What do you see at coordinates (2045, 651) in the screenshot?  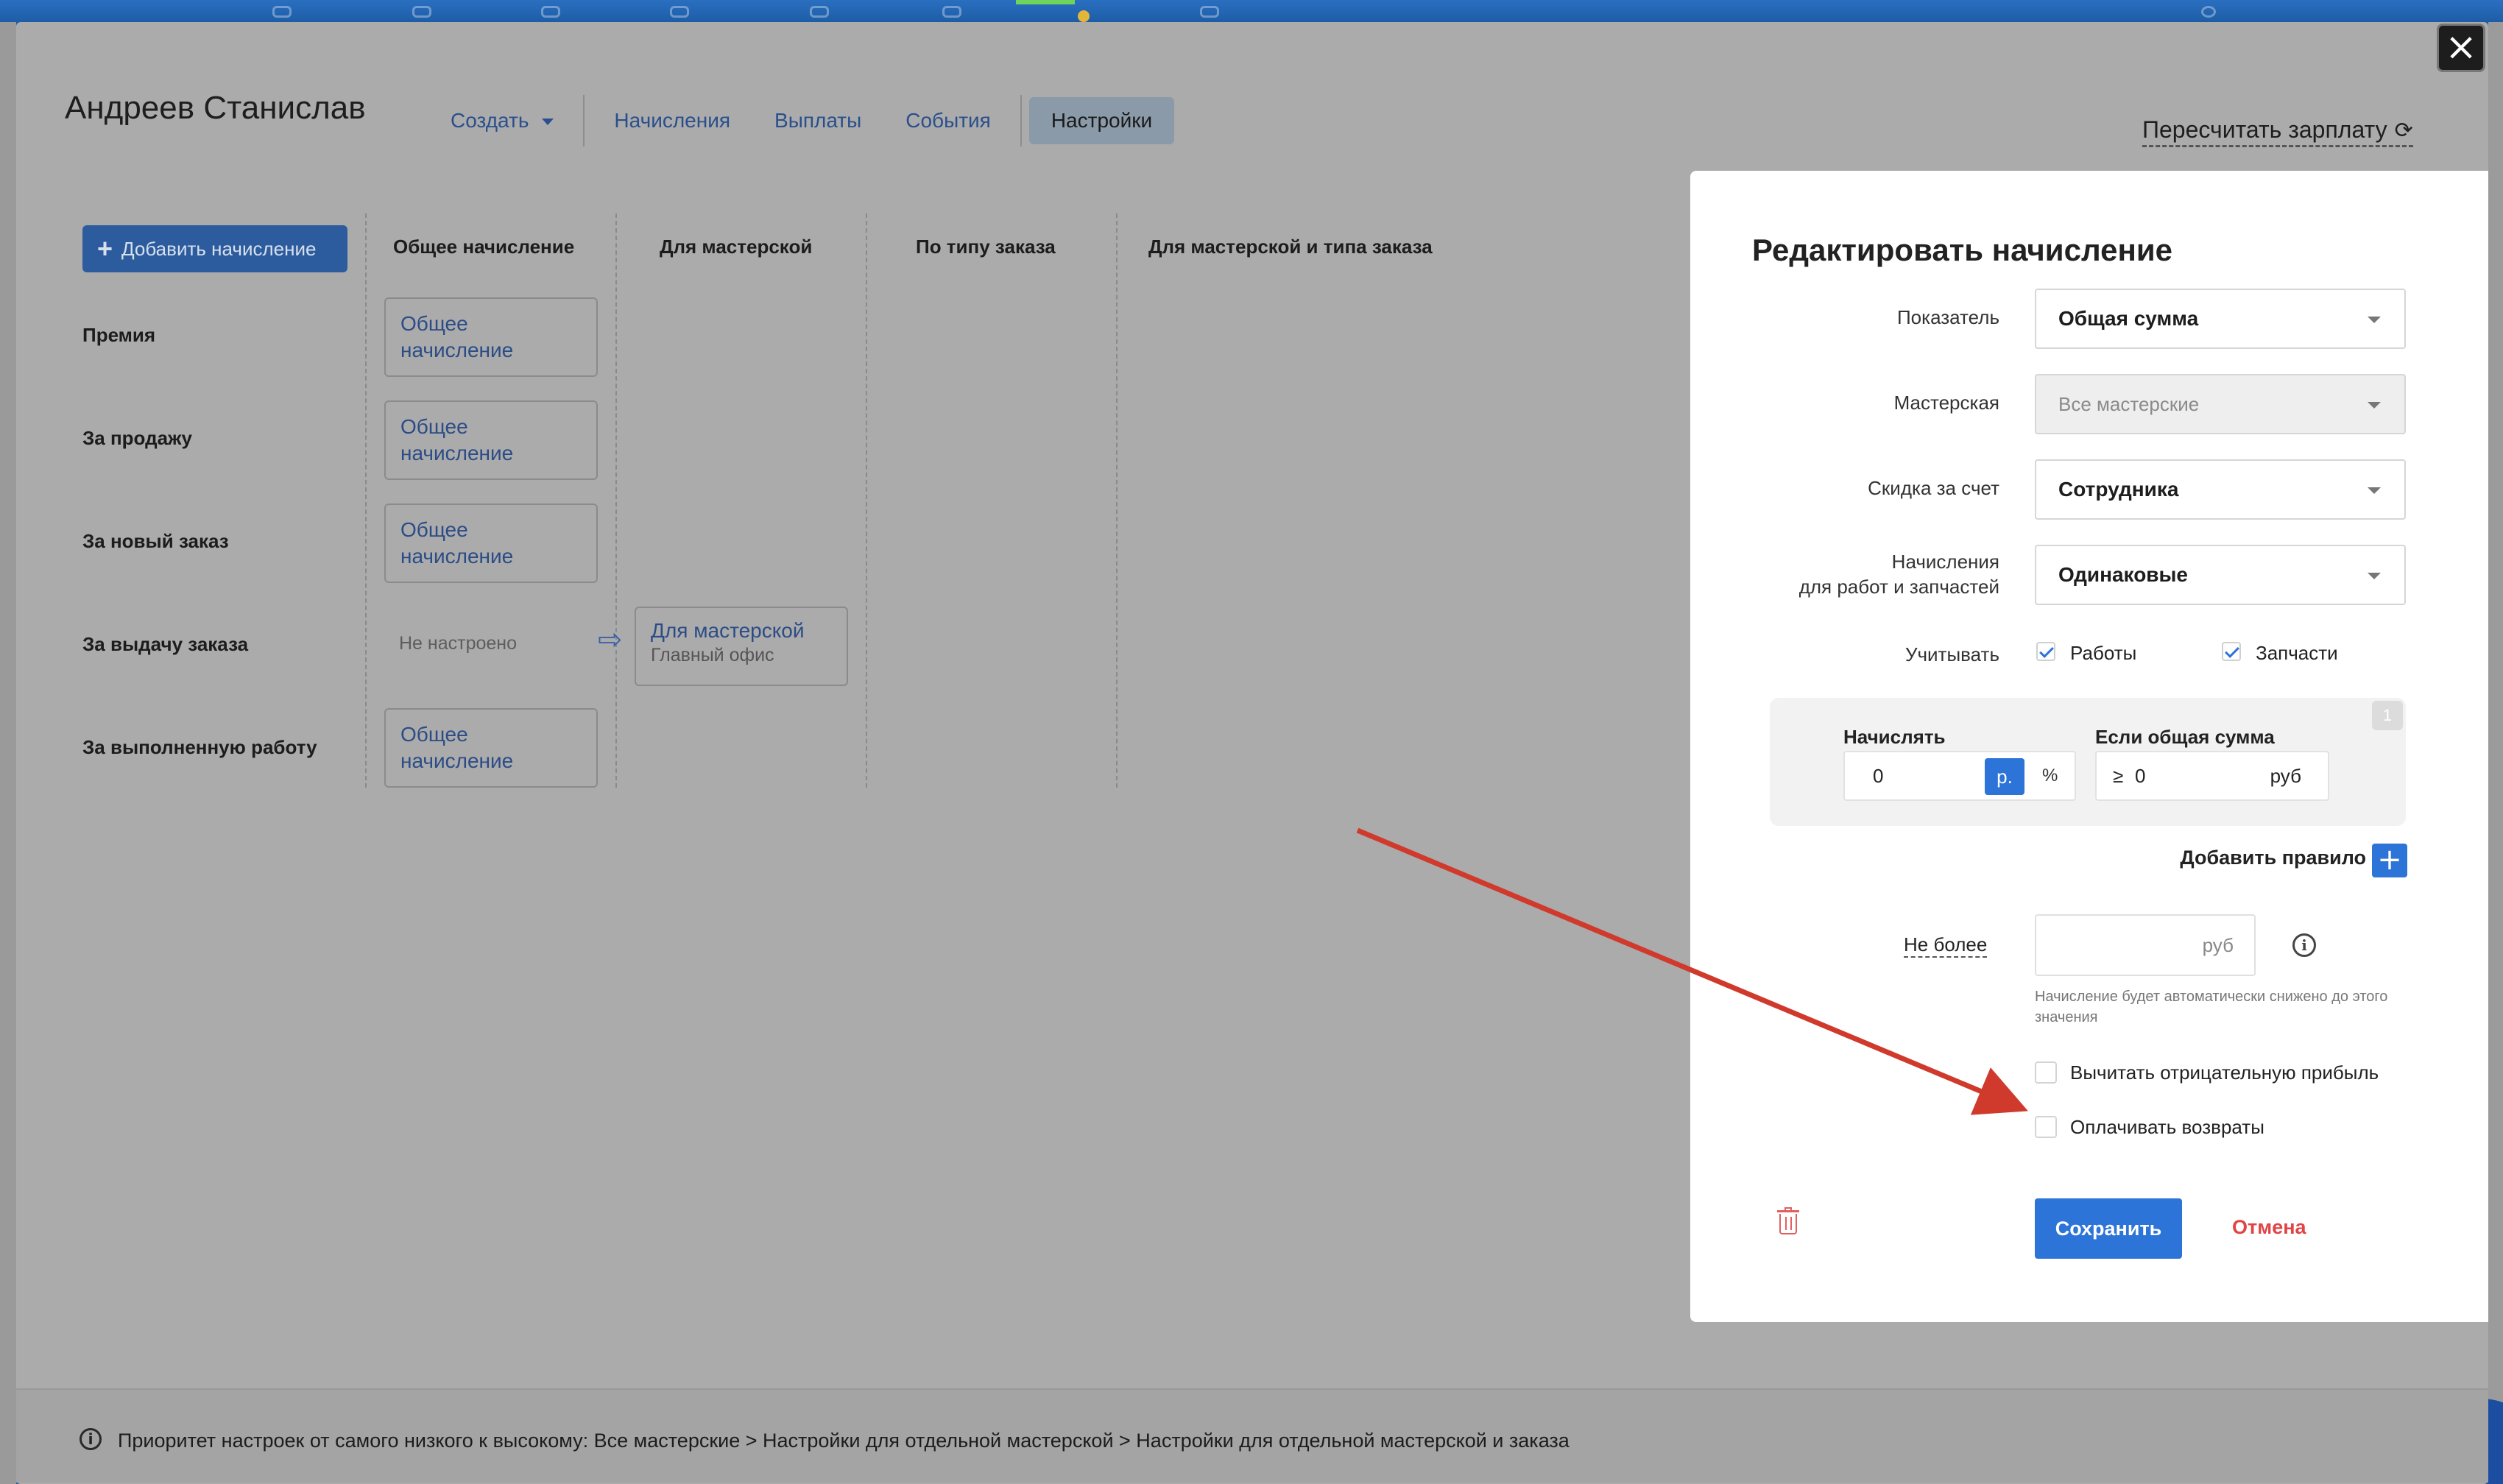 I see `works-checkbox` at bounding box center [2045, 651].